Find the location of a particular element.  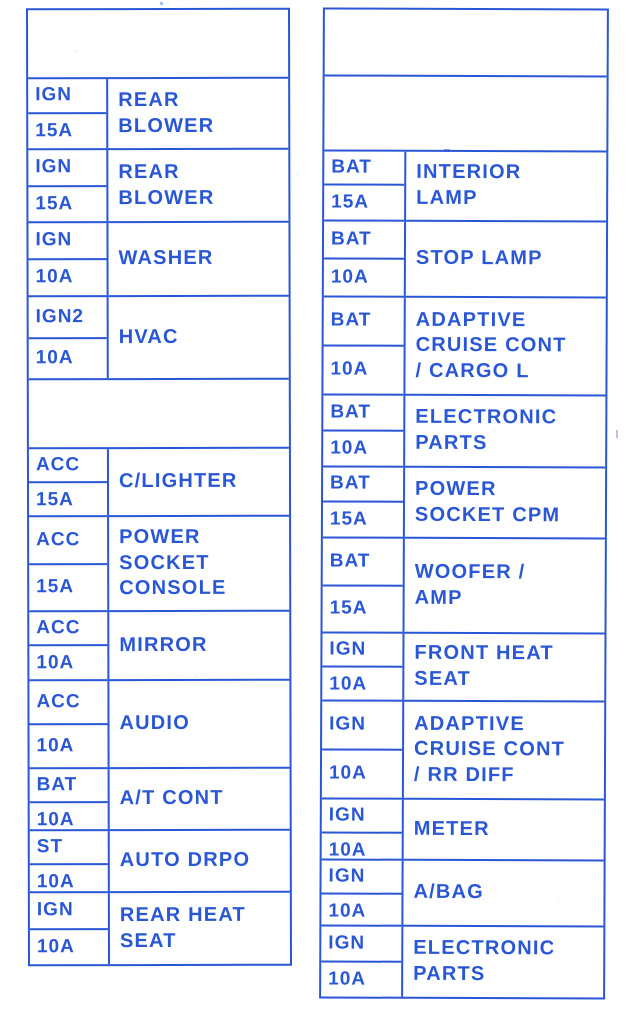

fuse-code-column: ST 10A is located at coordinates (69, 862).